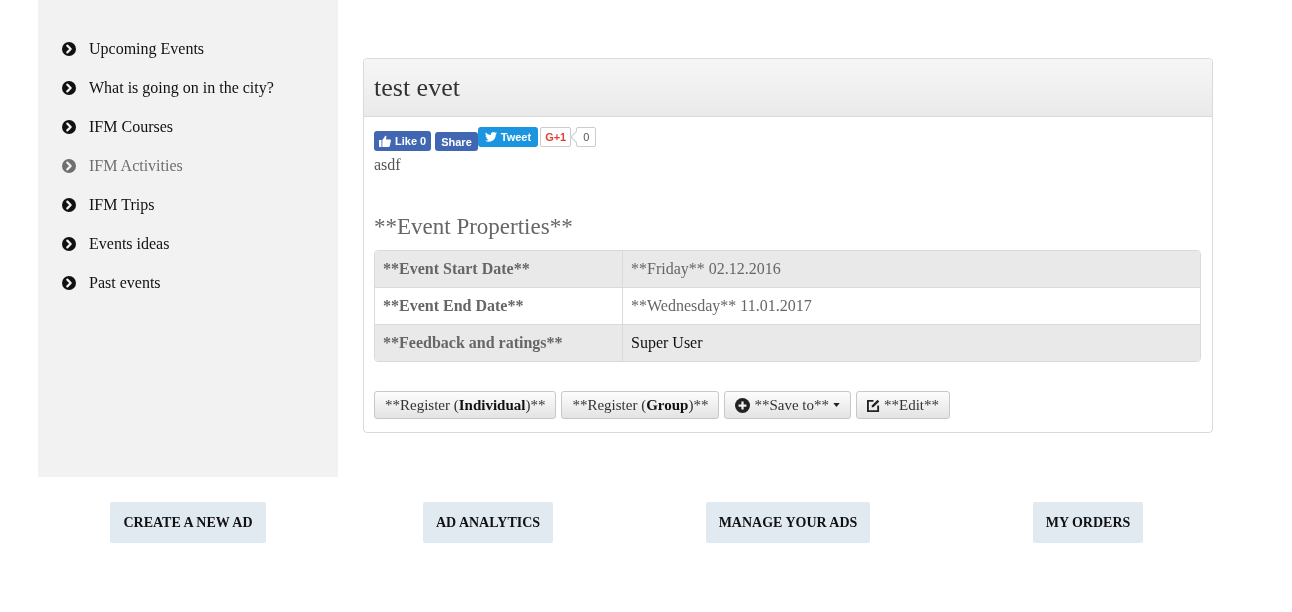 The height and width of the screenshot is (612, 1292). Describe the element at coordinates (556, 137) in the screenshot. I see `plus-one-button: G+1` at that location.